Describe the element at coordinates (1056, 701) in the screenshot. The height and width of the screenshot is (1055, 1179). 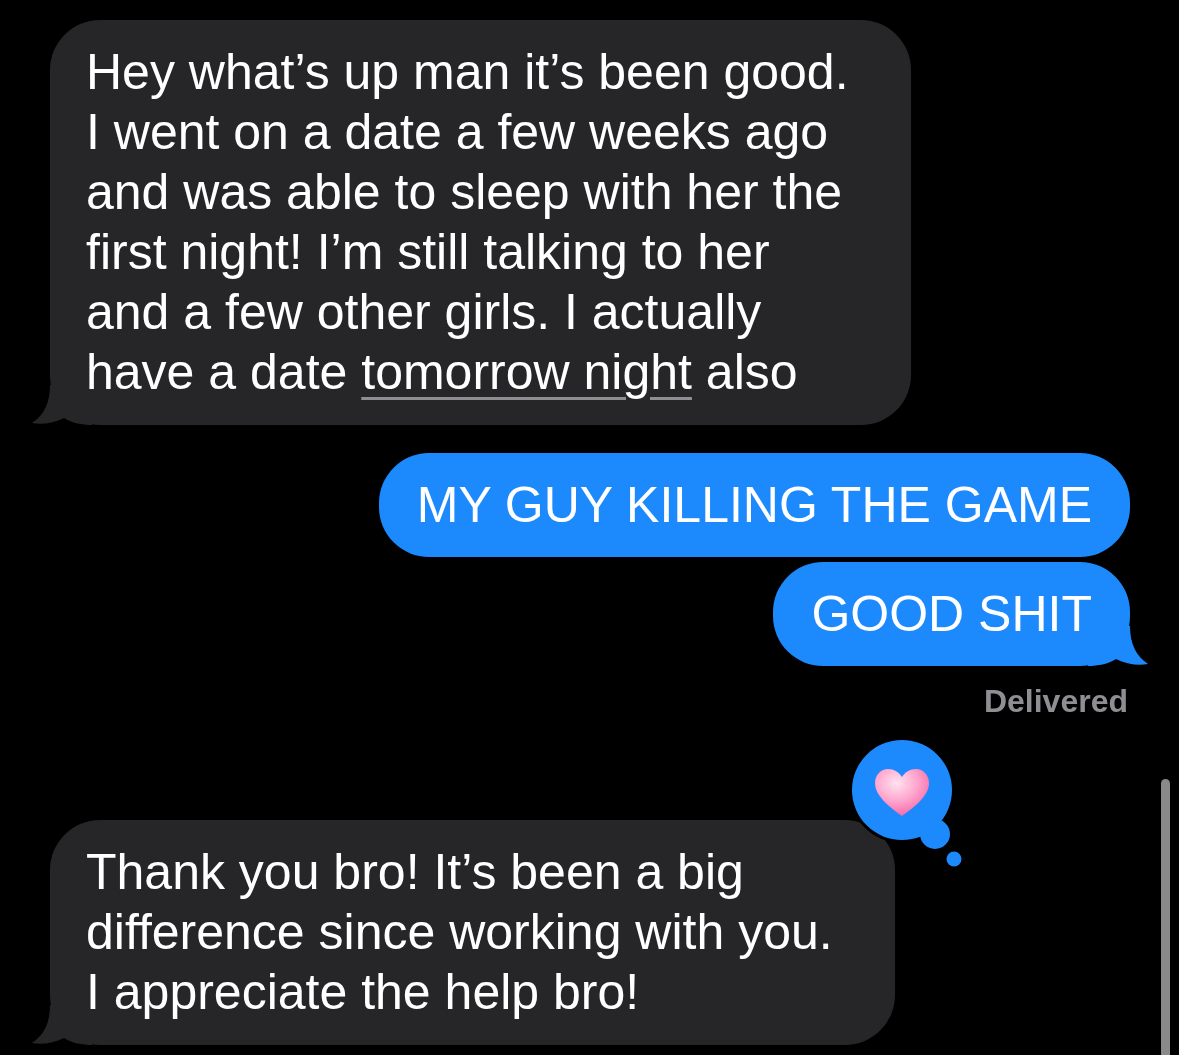
I see `delivery-status: Delivered` at that location.